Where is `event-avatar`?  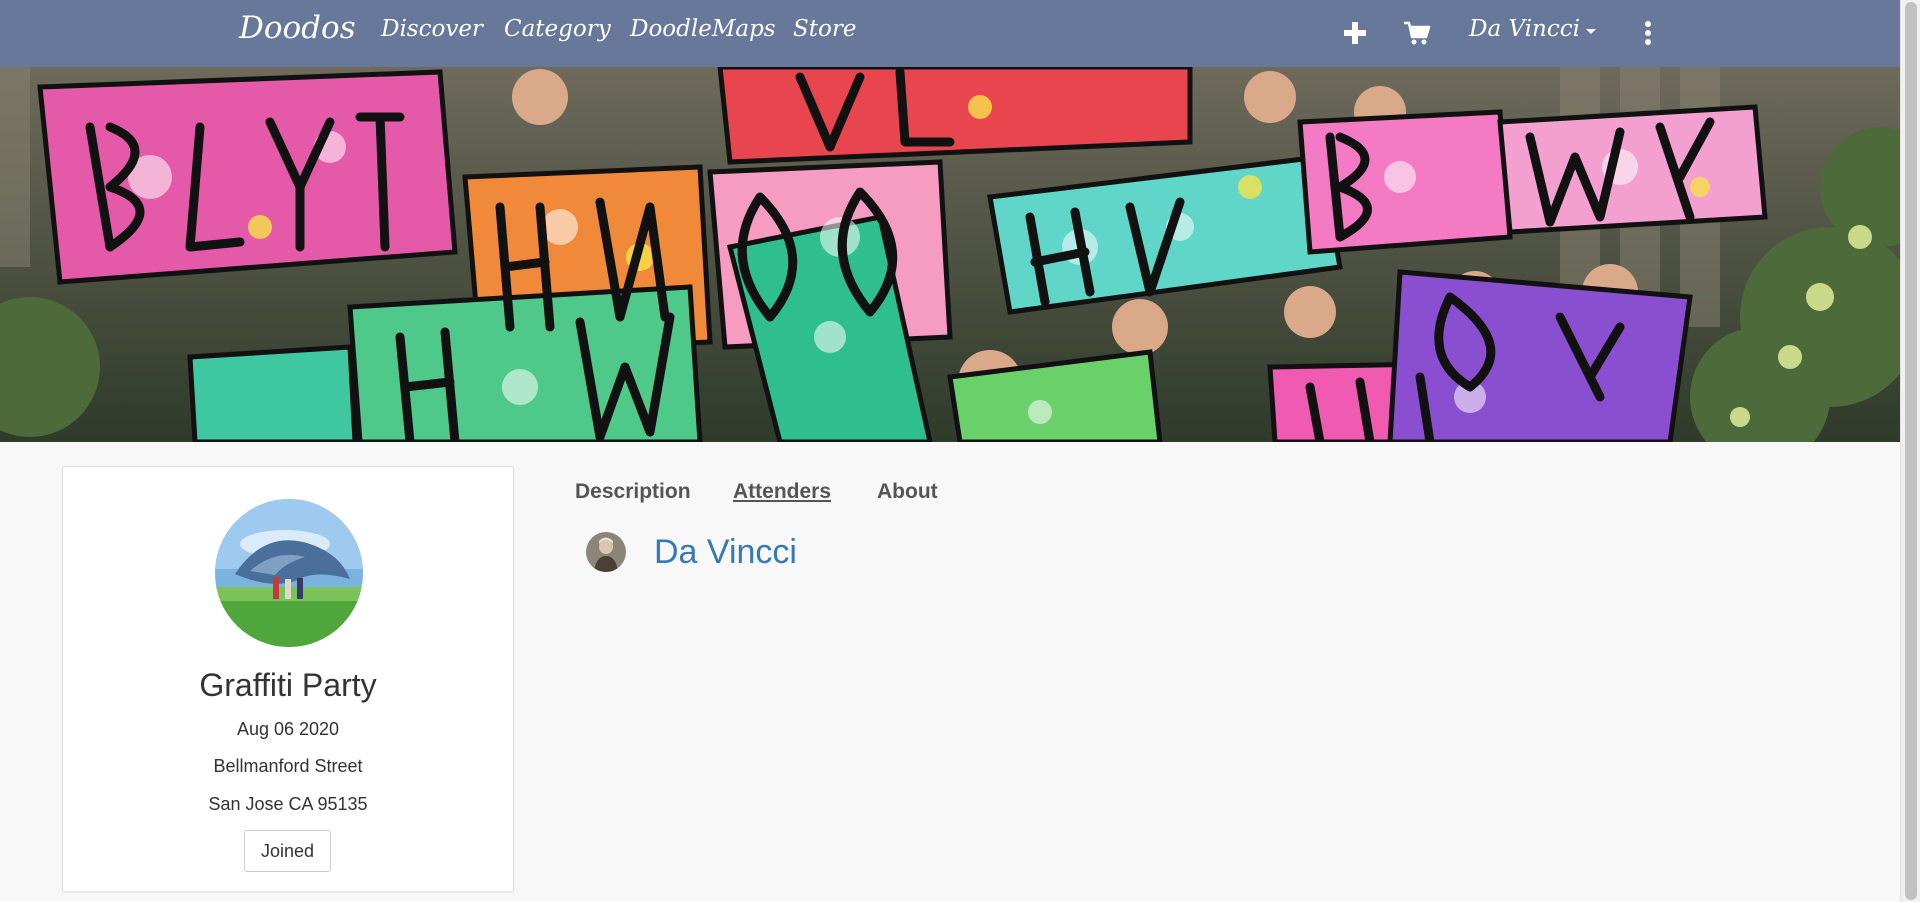 event-avatar is located at coordinates (289, 573).